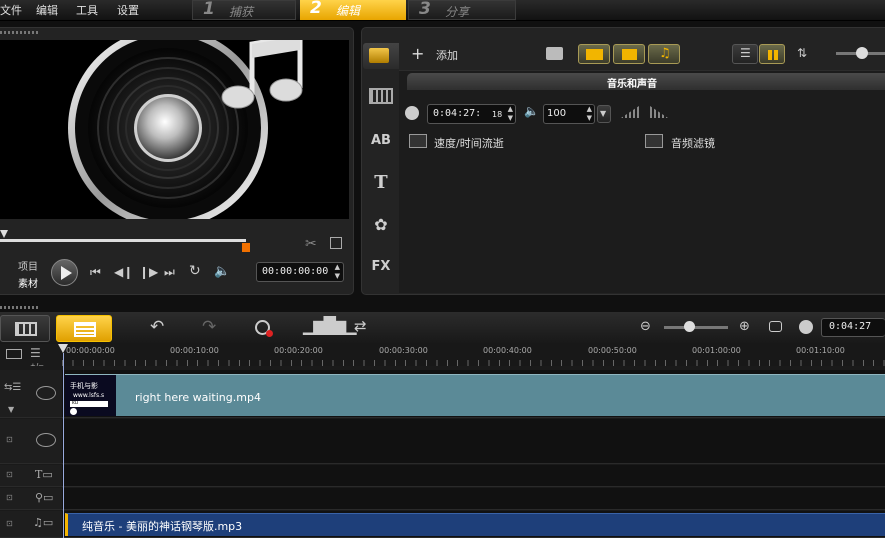  Describe the element at coordinates (473, 476) in the screenshot. I see `title-track` at that location.